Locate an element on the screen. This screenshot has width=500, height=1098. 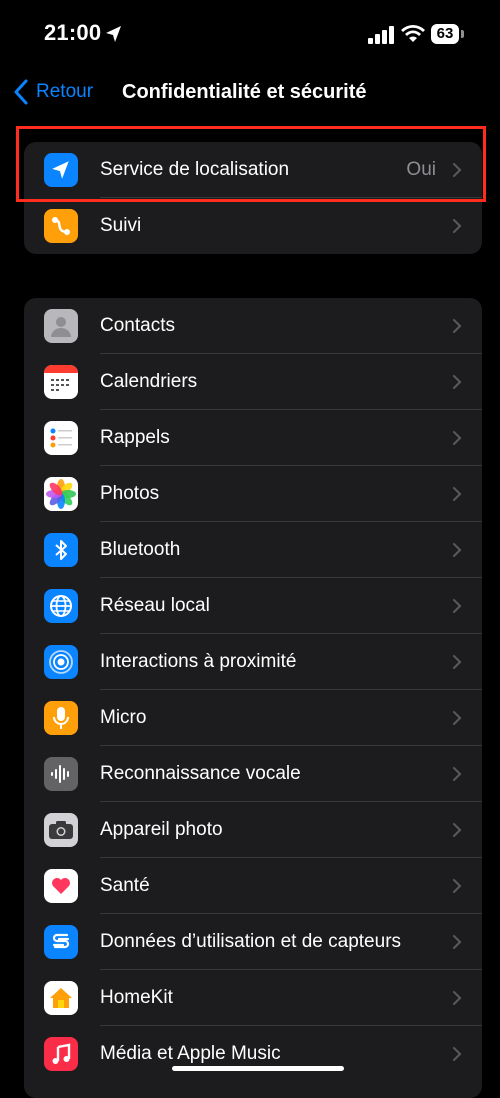
home-indicator is located at coordinates (258, 1068).